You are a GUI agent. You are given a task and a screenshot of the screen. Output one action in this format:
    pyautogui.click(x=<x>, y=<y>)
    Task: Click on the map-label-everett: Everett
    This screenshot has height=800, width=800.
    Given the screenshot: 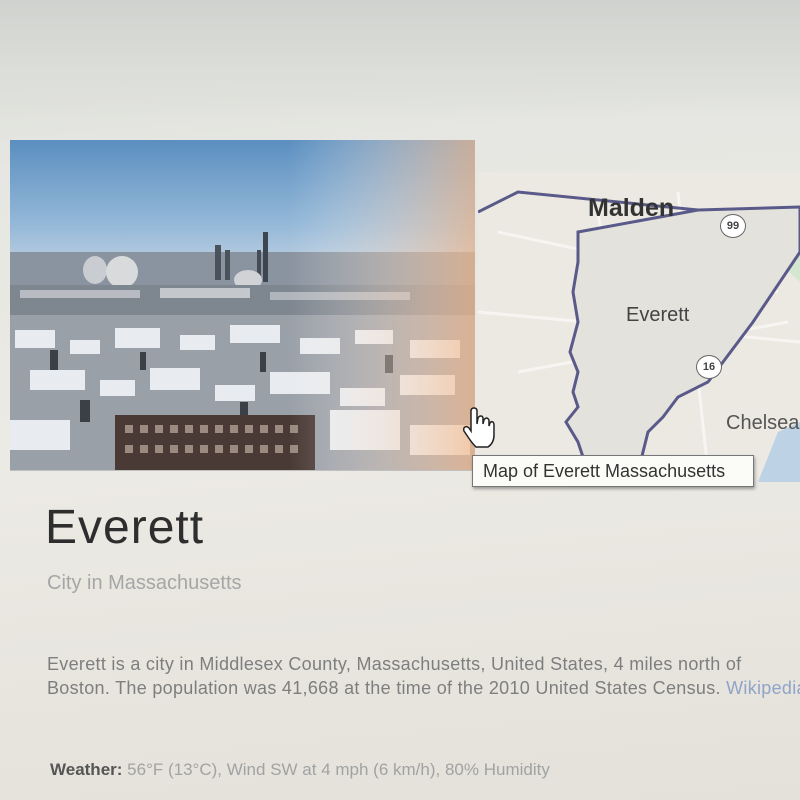 What is the action you would take?
    pyautogui.click(x=658, y=315)
    